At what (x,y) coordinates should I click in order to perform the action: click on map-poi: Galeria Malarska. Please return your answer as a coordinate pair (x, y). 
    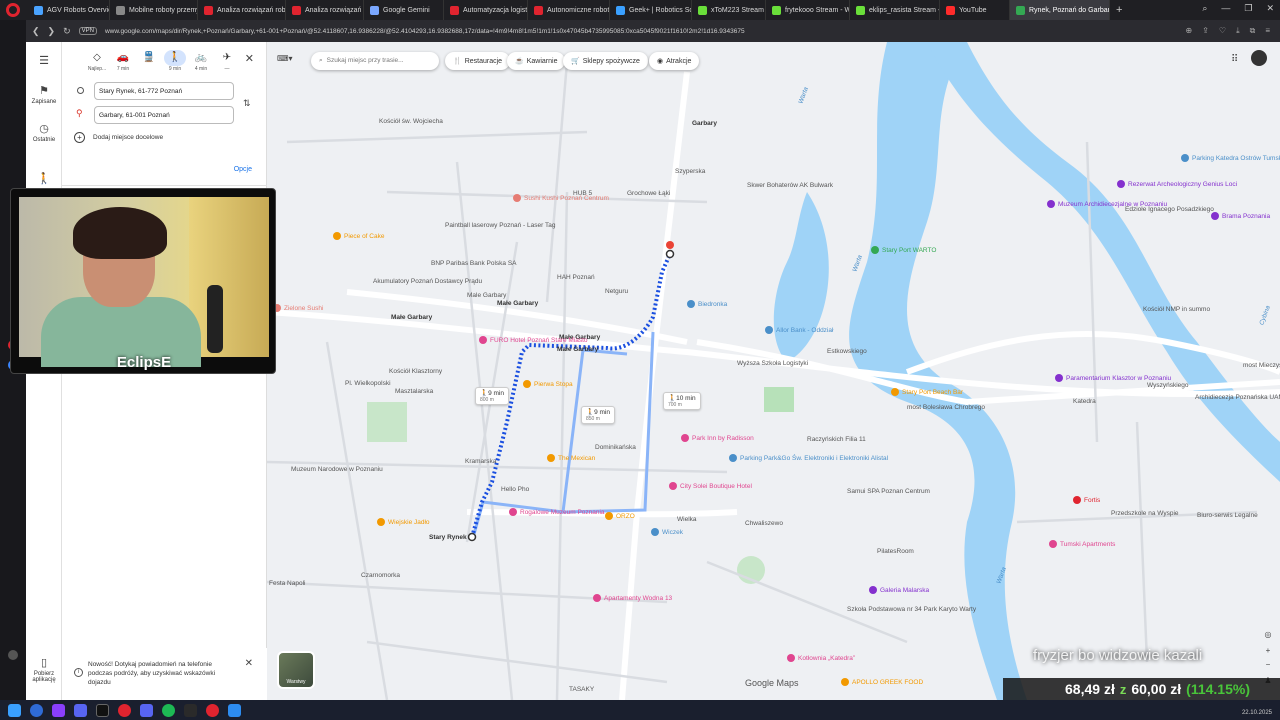
    Looking at the image, I should click on (899, 590).